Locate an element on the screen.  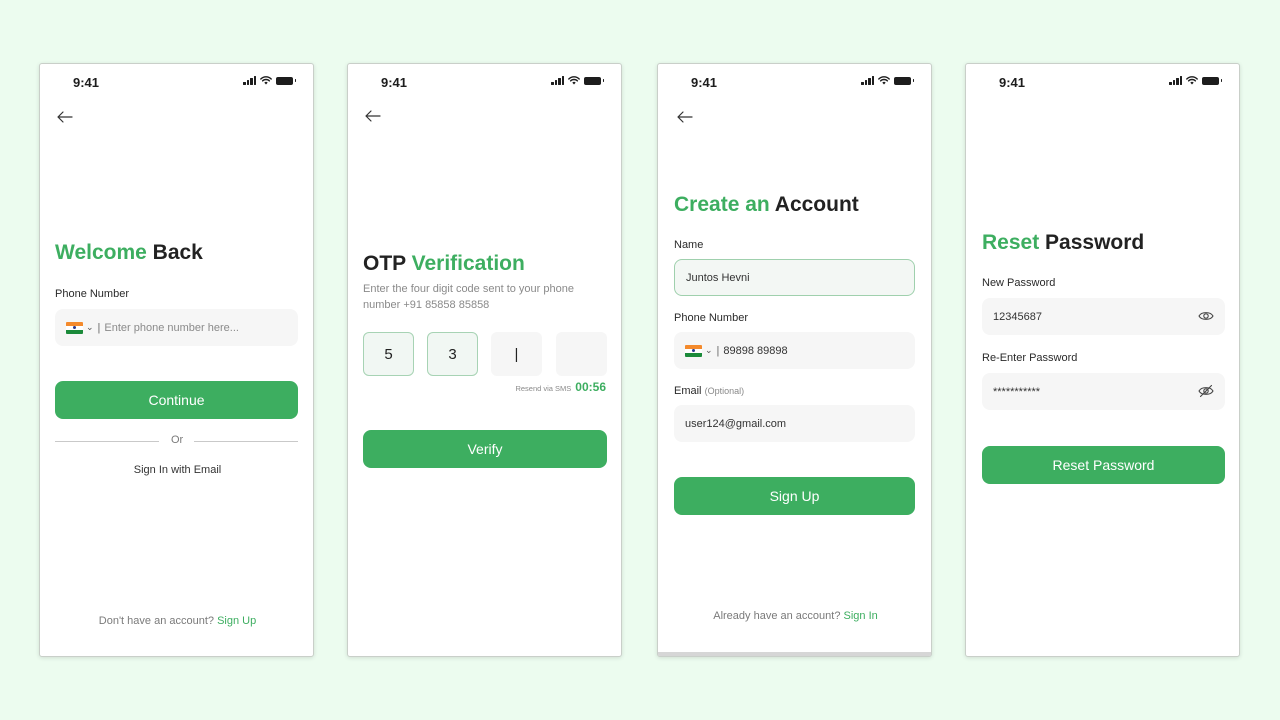
signin-footer: Already have an account? Sign In is located at coordinates (795, 616).